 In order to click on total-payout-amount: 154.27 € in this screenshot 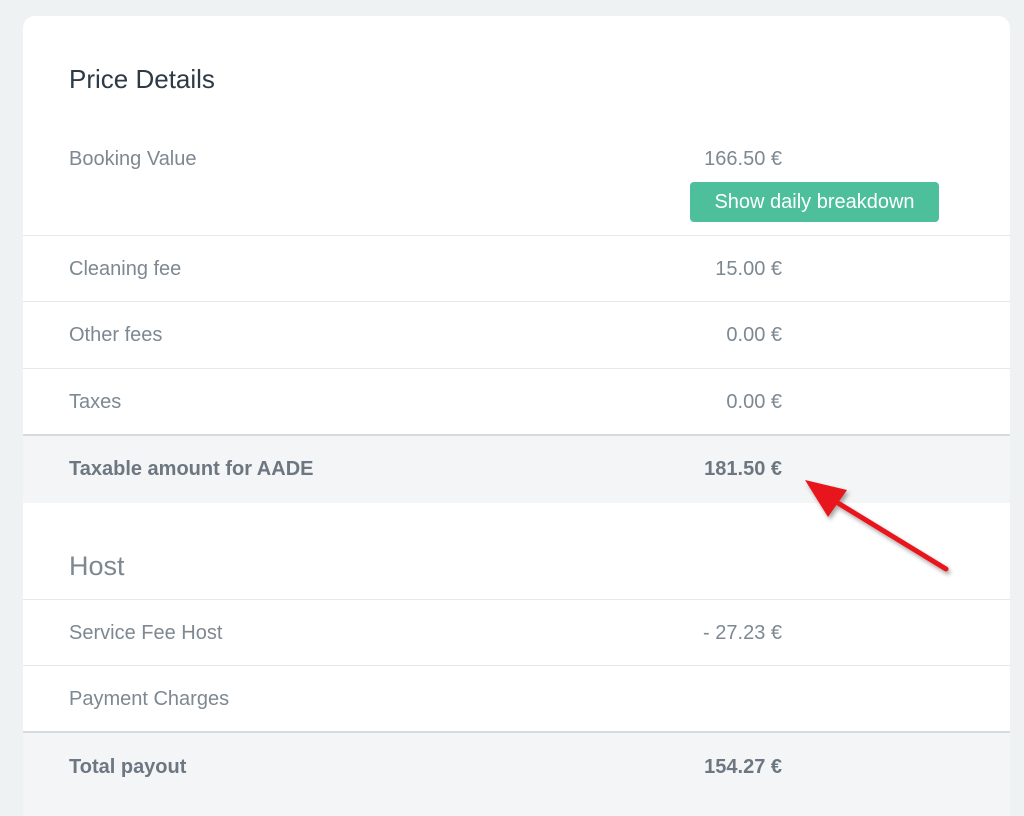, I will do `click(743, 767)`.